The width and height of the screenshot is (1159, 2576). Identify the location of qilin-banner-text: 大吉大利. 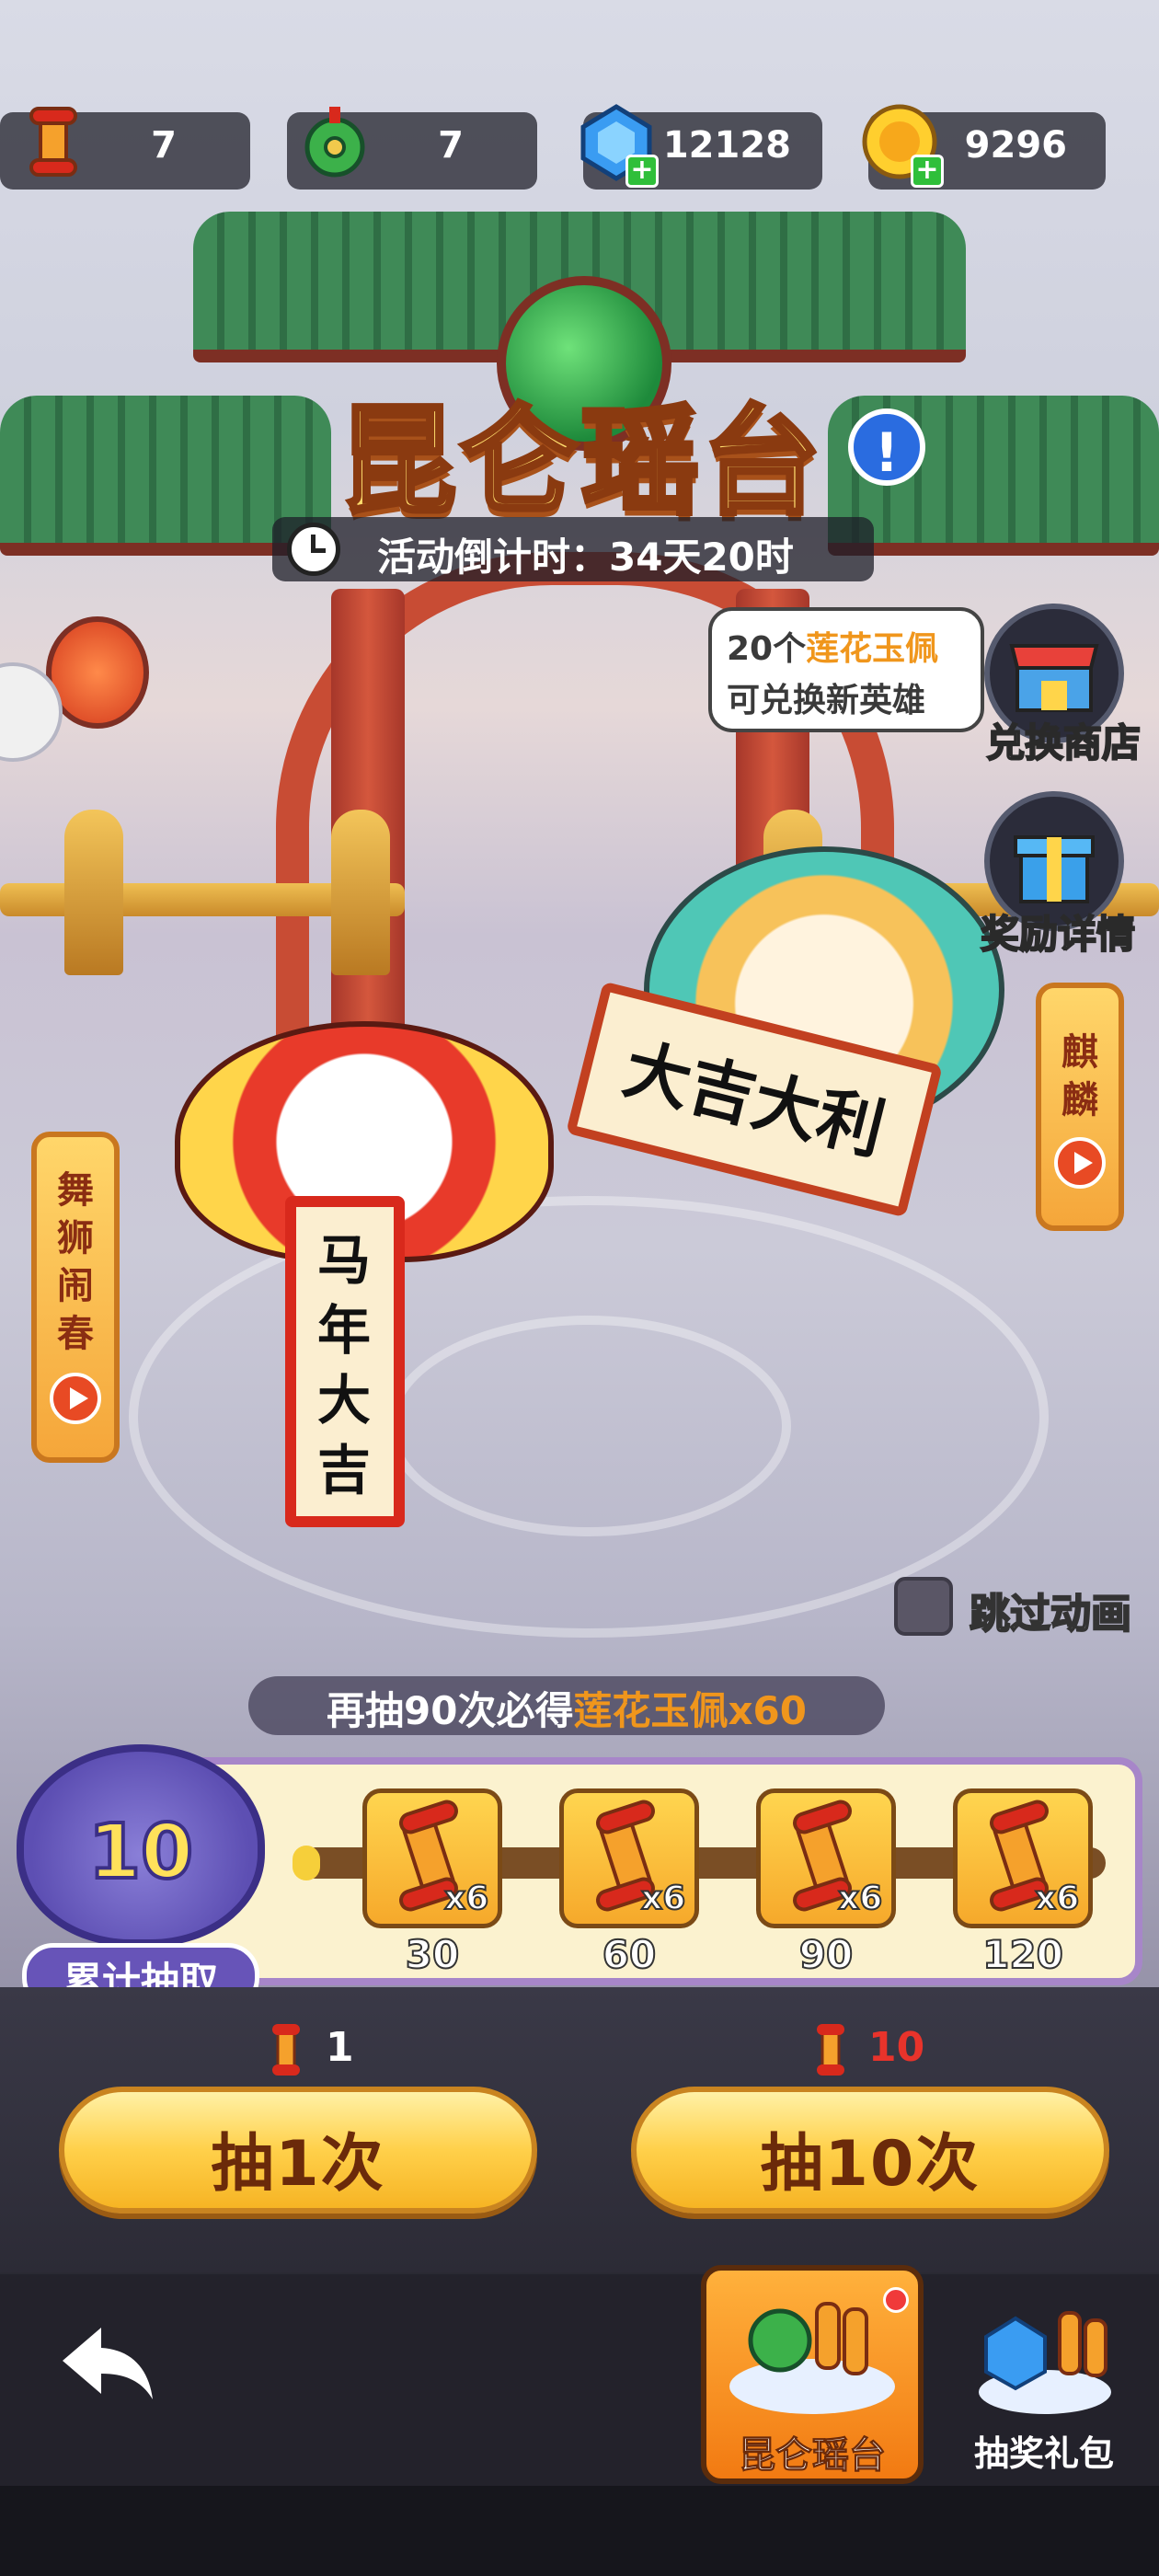
(754, 1099).